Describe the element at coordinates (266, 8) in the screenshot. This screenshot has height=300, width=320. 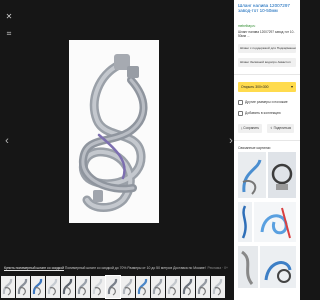
I see `image-title-link: Шланг налива 12007297 завод-тот 10-50мм` at that location.